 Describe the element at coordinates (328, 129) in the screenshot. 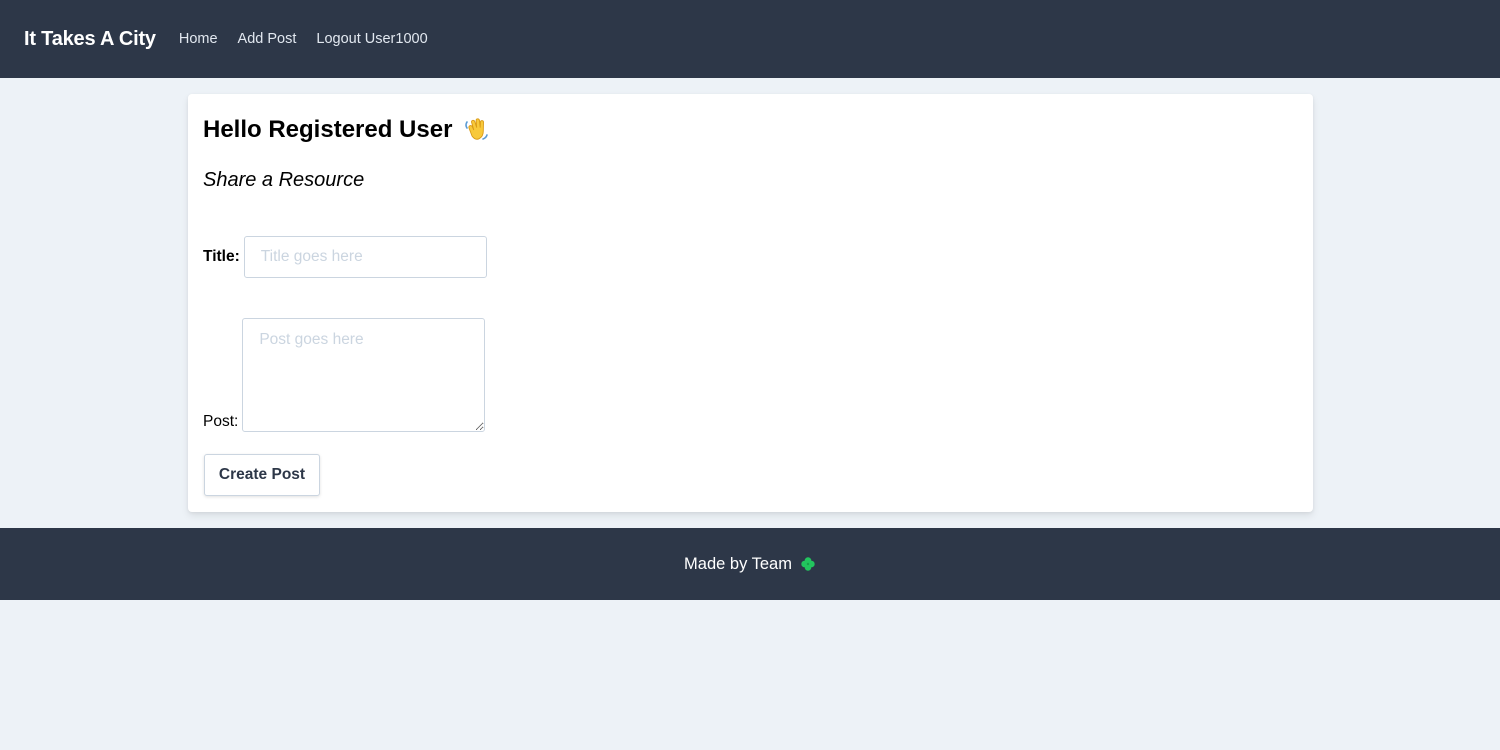

I see `greeting-text: Hello Registered User` at that location.